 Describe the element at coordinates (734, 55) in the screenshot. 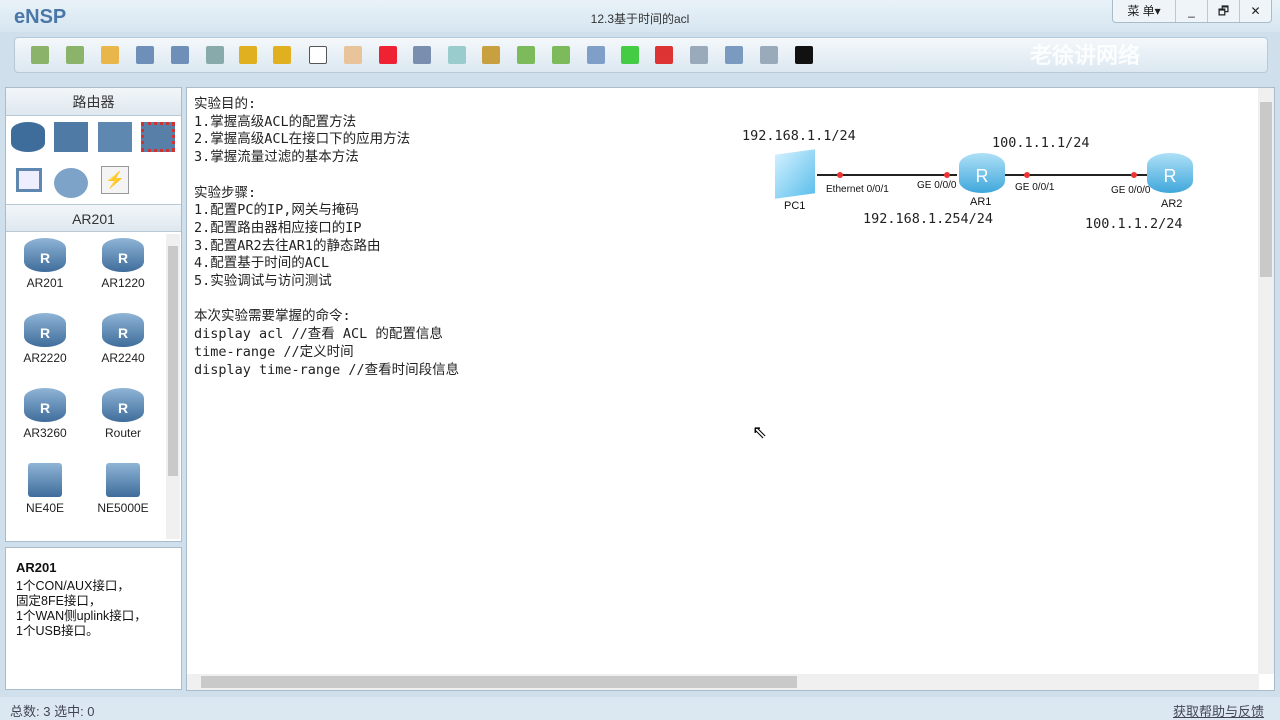

I see `topology-view-icon` at that location.